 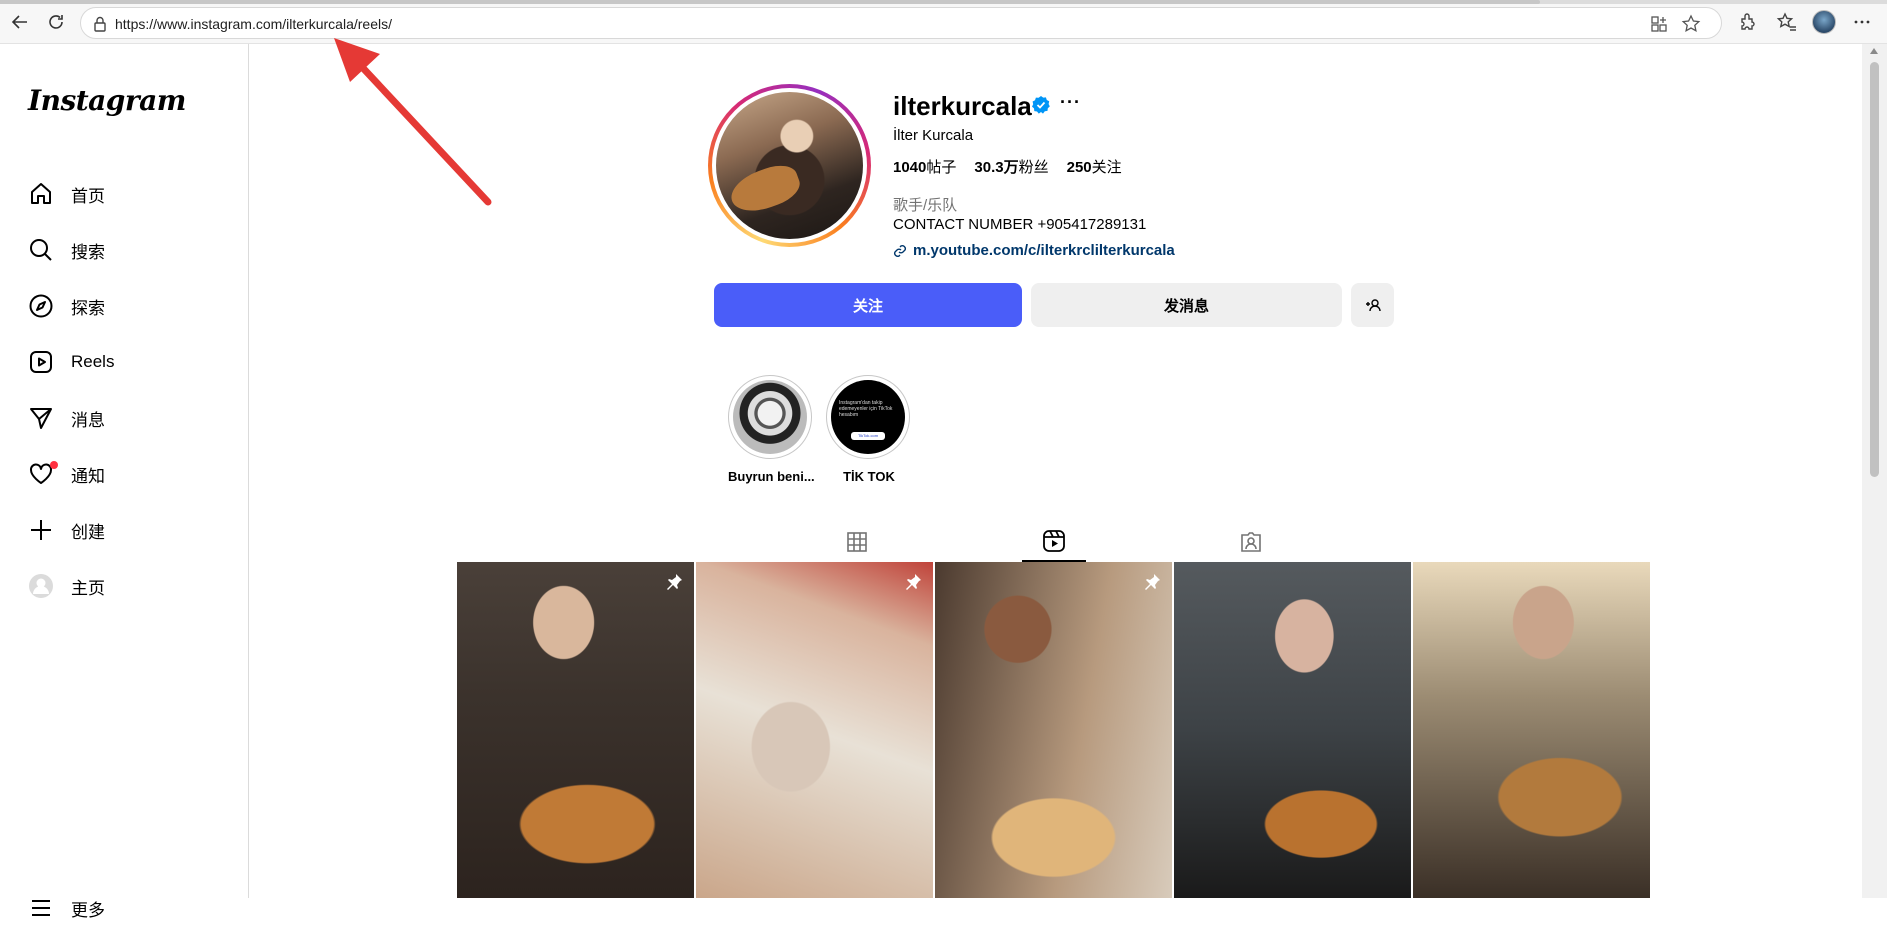 What do you see at coordinates (100, 24) in the screenshot?
I see `lock-icon` at bounding box center [100, 24].